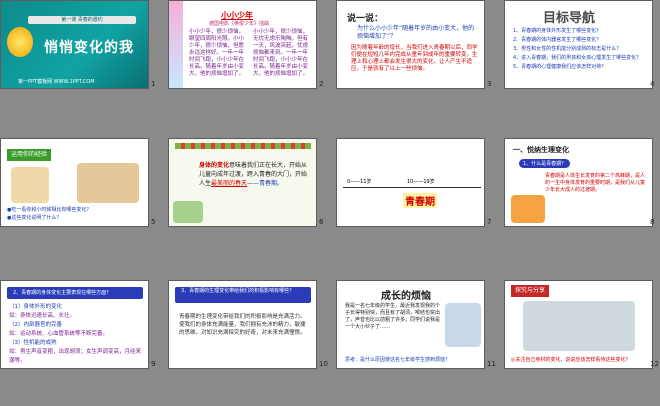 The image size is (660, 406). Describe the element at coordinates (75, 293) in the screenshot. I see `slide-header: 2、青春期的身体变化主要表现在哪些方面？` at that location.